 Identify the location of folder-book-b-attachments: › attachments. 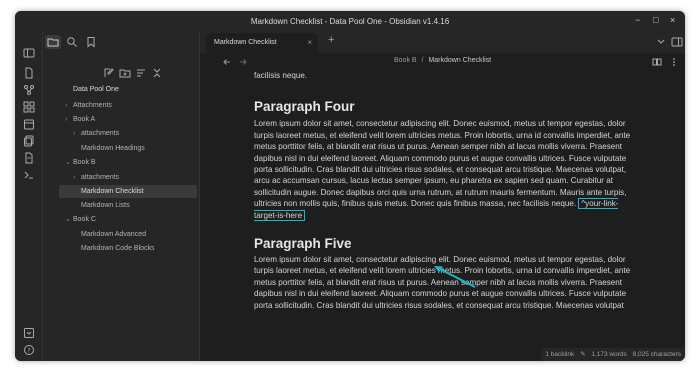
(96, 177).